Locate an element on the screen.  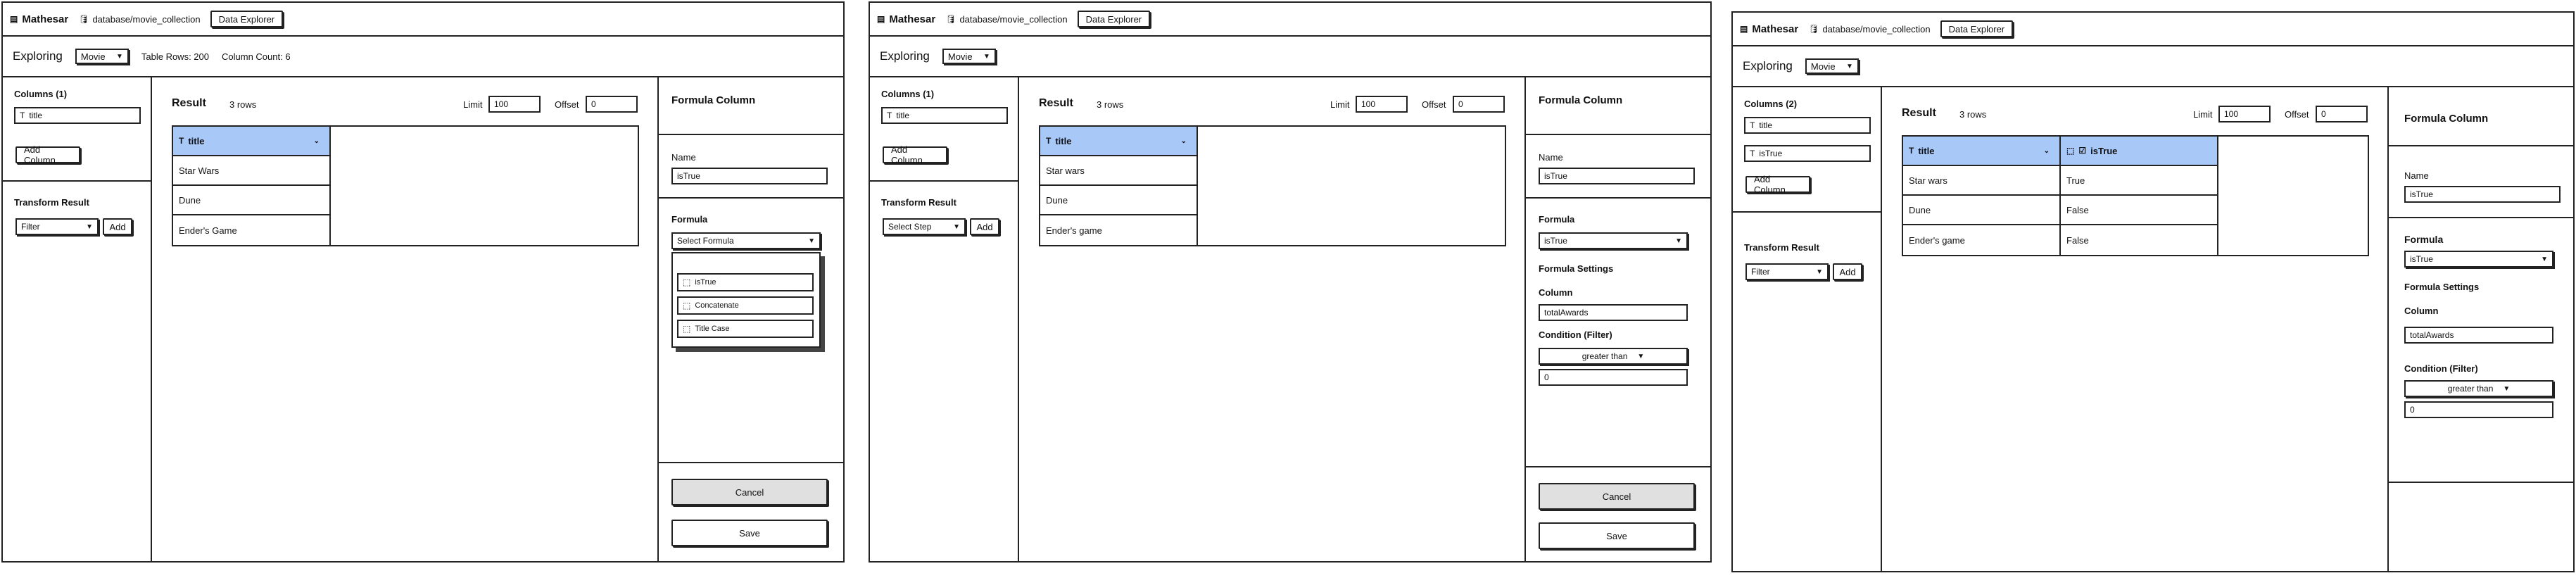
formula-option: ⬚ isTrue is located at coordinates (745, 282).